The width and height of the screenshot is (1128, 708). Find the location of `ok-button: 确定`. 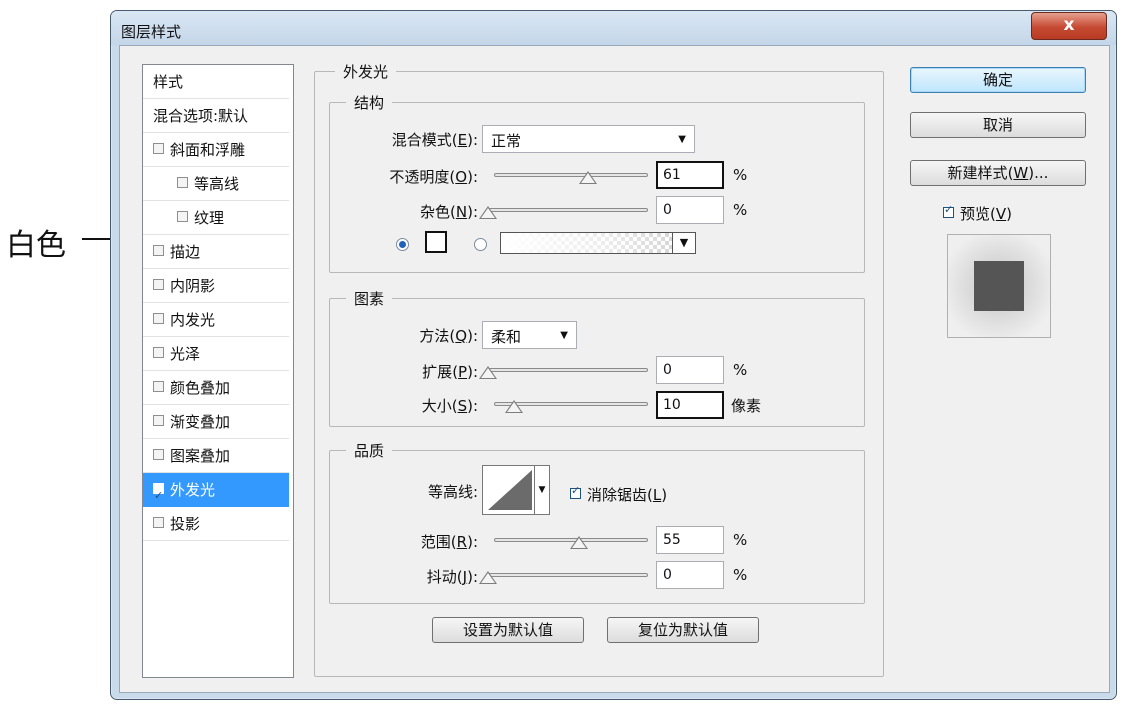

ok-button: 确定 is located at coordinates (998, 80).